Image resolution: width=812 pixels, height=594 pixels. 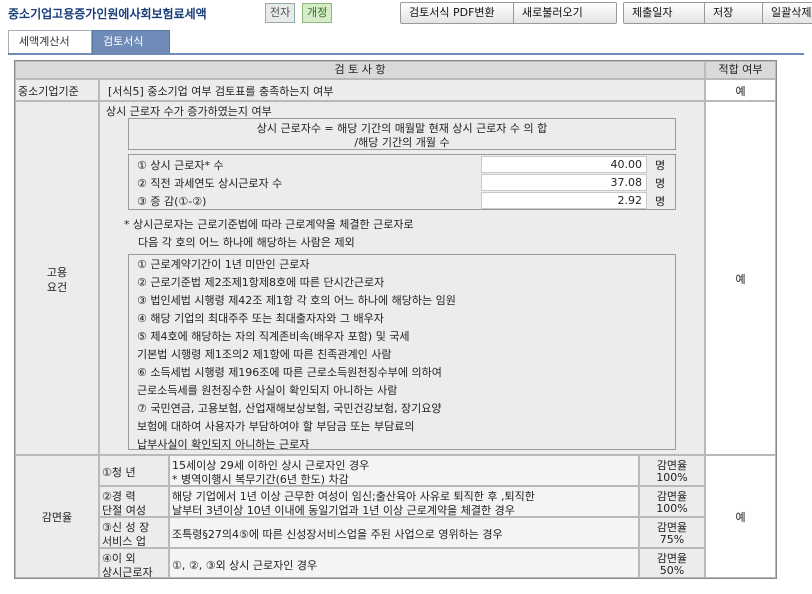 I want to click on row-reduction-fit: 예, so click(x=740, y=517).